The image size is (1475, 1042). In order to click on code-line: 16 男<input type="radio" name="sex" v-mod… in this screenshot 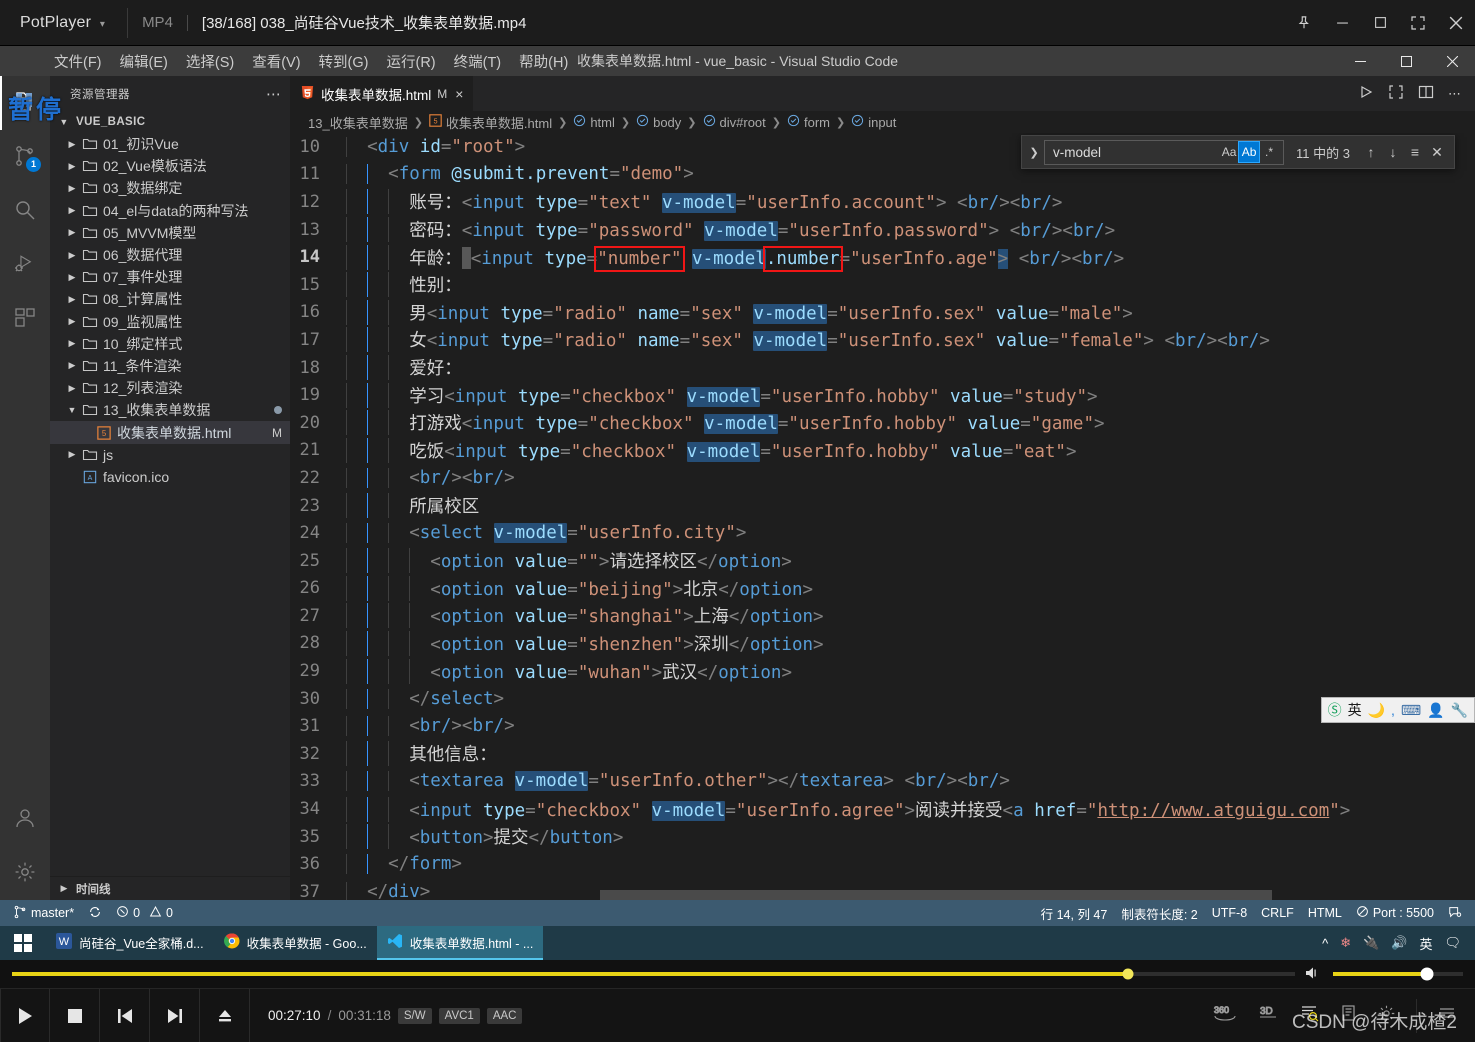, I will do `click(882, 313)`.